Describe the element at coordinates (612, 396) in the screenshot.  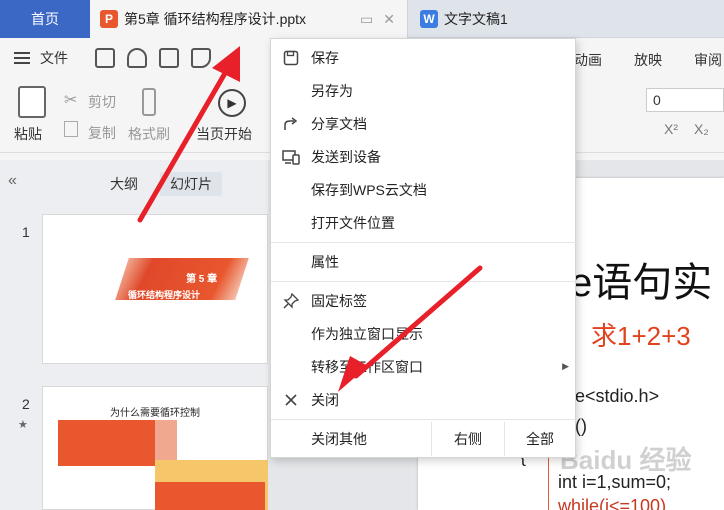
I see `code-line: de<stdio.h>` at that location.